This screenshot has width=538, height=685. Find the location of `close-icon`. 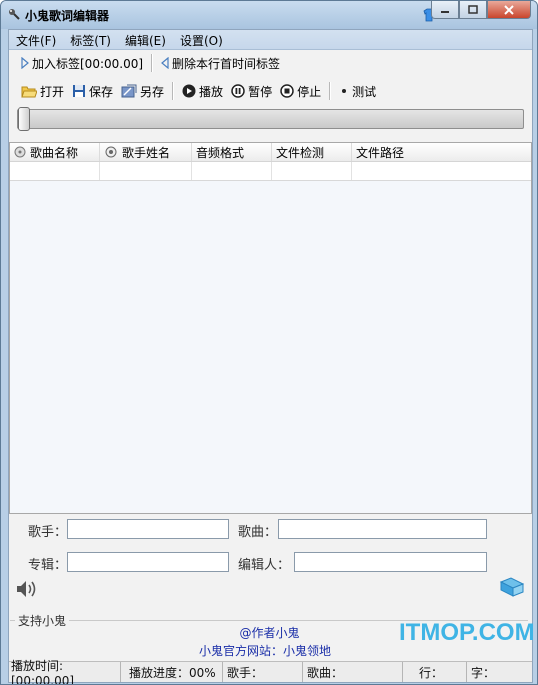

close-icon is located at coordinates (509, 9).